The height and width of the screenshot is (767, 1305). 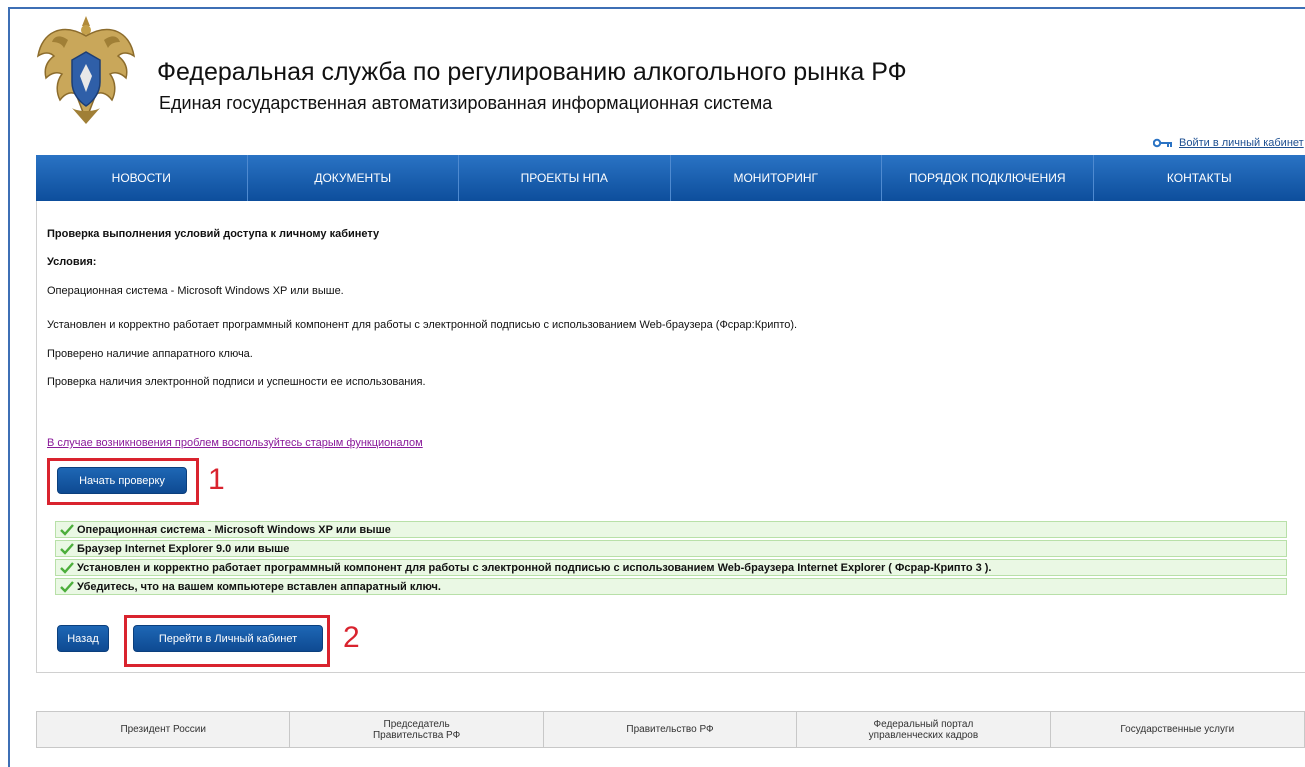 I want to click on start-check-button: Начать проверку, so click(x=122, y=480).